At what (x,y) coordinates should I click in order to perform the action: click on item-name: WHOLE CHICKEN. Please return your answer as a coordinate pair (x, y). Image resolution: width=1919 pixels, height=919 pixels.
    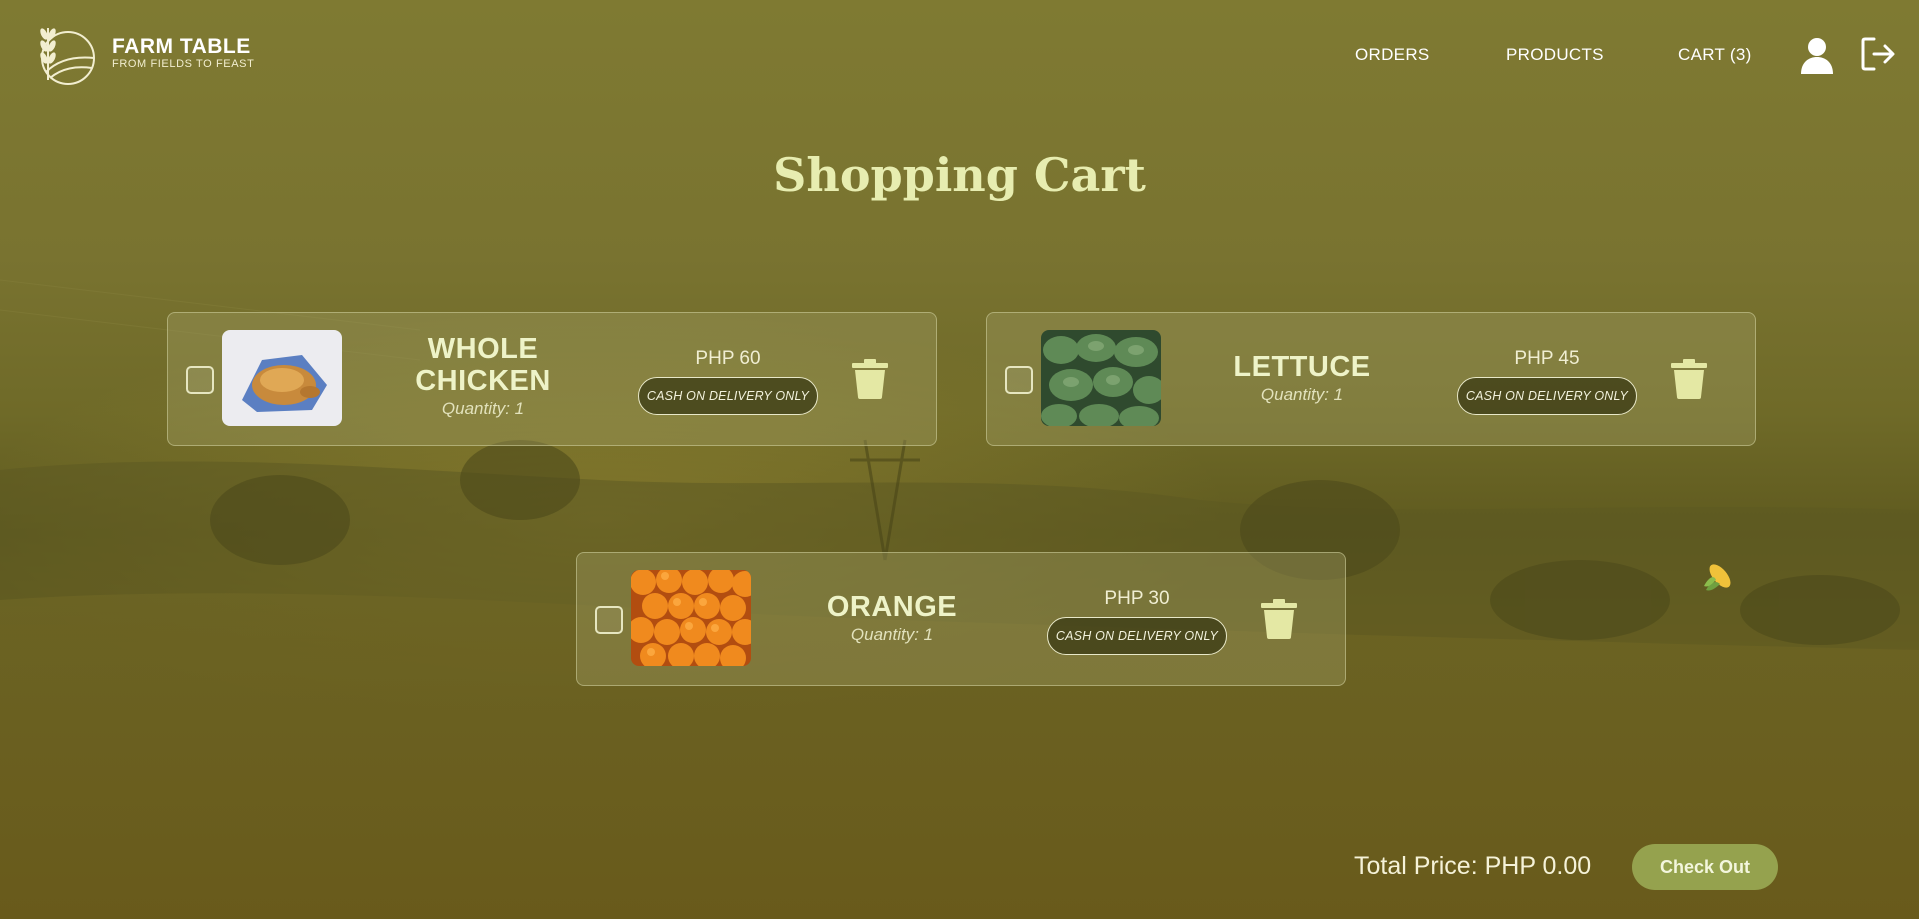
    Looking at the image, I should click on (483, 365).